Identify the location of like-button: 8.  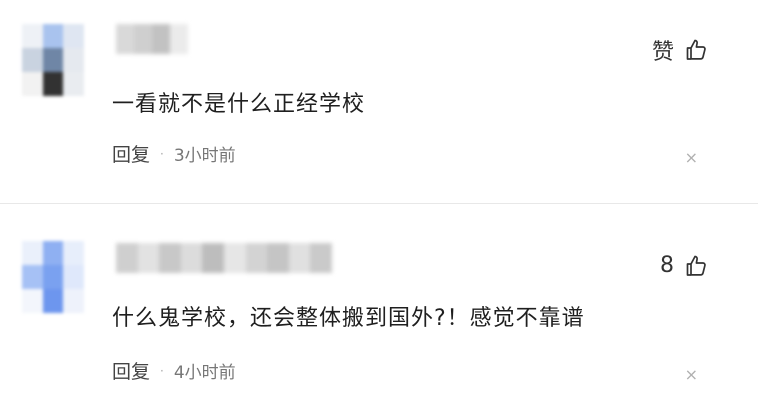
(684, 265).